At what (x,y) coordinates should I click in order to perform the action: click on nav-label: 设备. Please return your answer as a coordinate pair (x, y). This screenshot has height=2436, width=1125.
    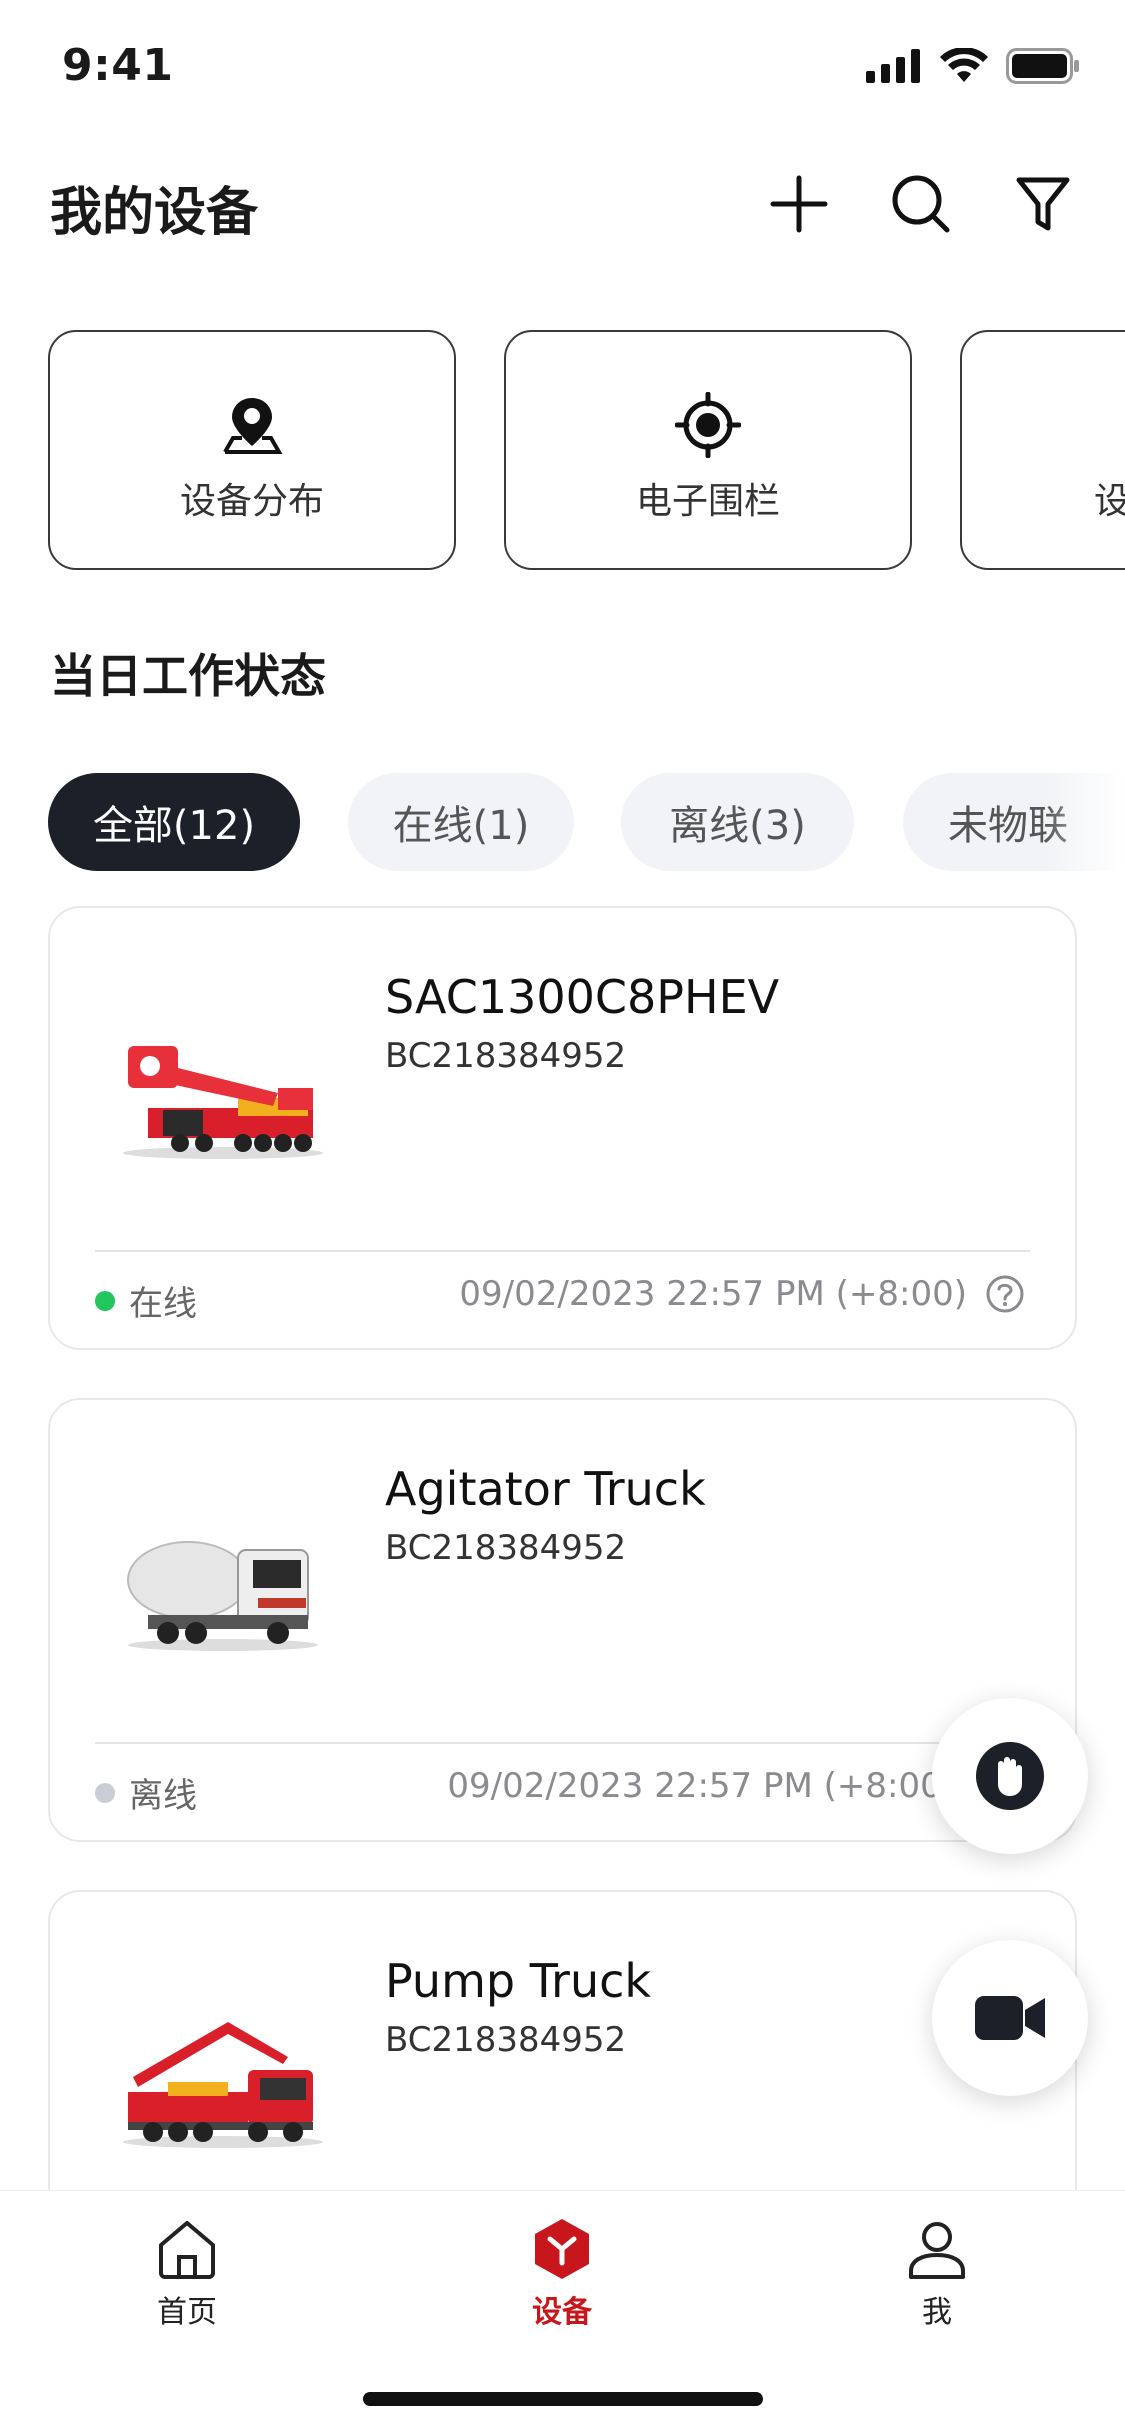
    Looking at the image, I should click on (562, 2312).